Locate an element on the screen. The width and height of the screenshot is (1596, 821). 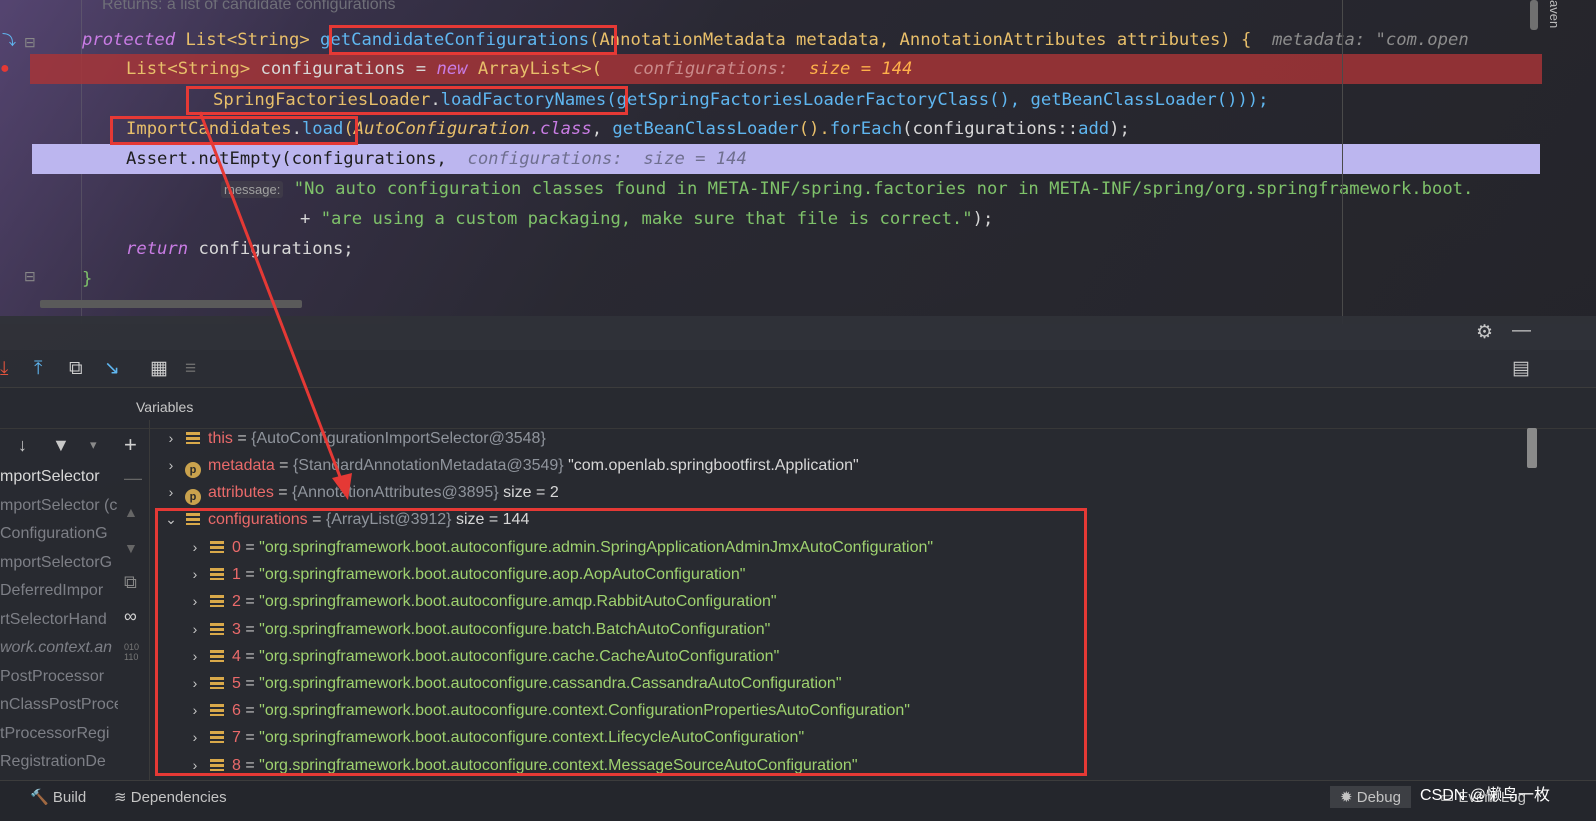
run-to-cursor-icon: ↘ is located at coordinates (112, 369).